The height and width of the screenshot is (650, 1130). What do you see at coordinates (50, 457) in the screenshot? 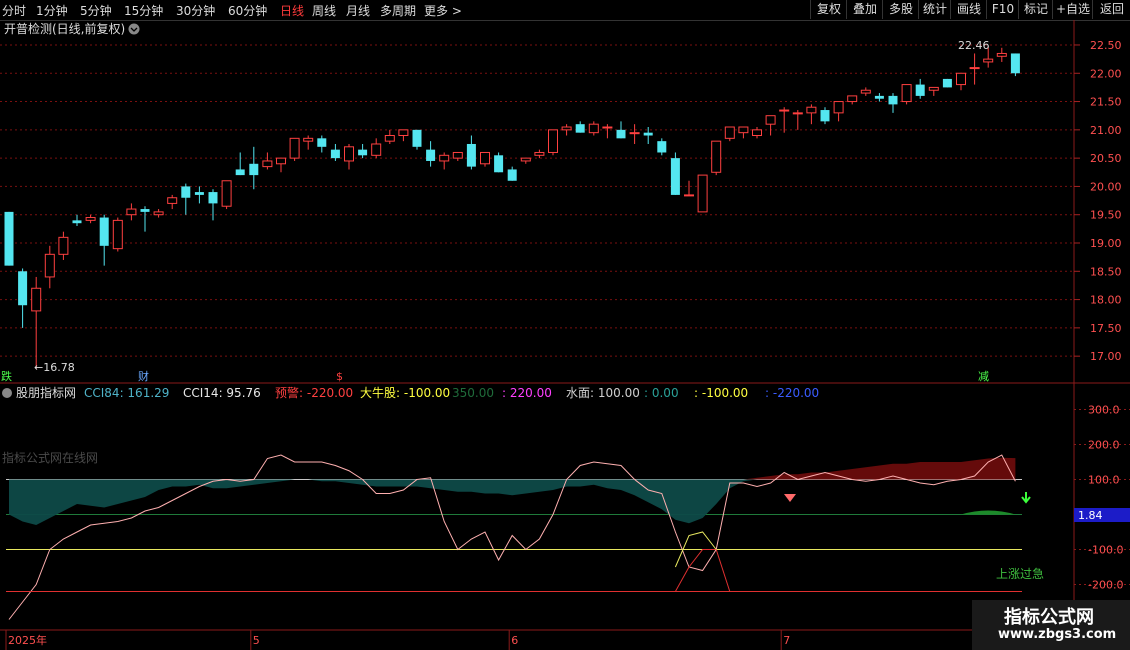
I see `site-watermark: 指标公式网在线网` at bounding box center [50, 457].